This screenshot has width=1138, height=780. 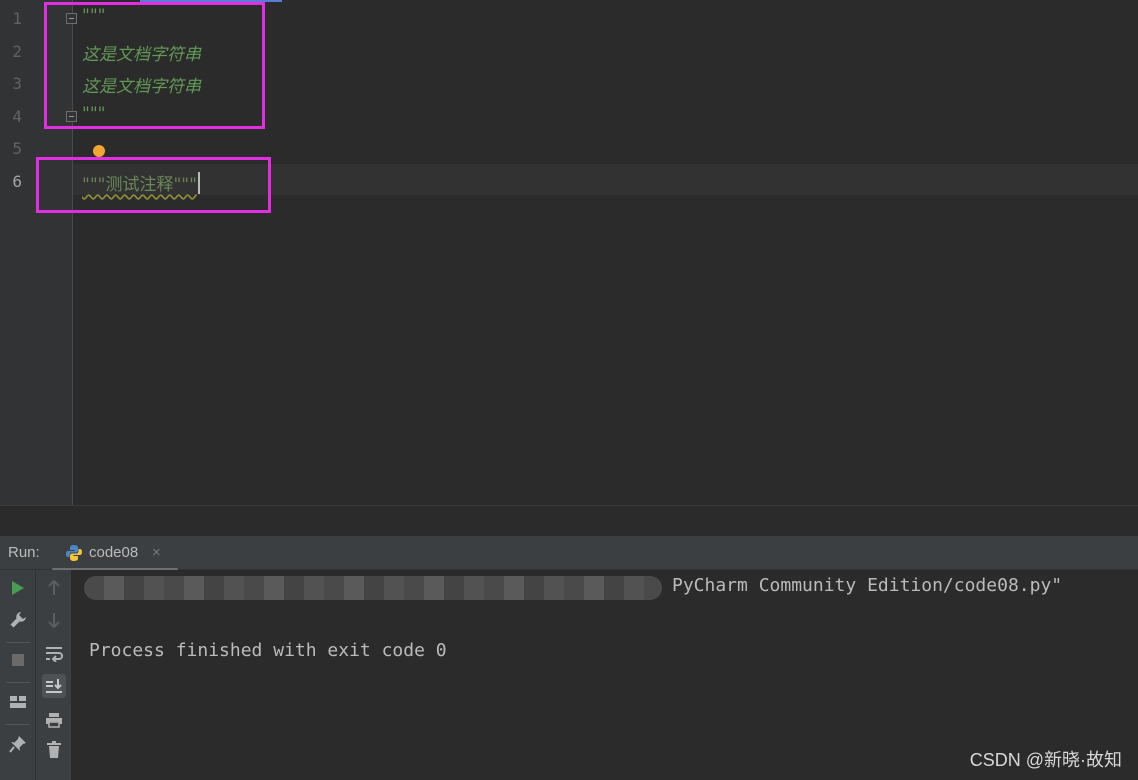 I want to click on edit-configuration-button, so click(x=18, y=620).